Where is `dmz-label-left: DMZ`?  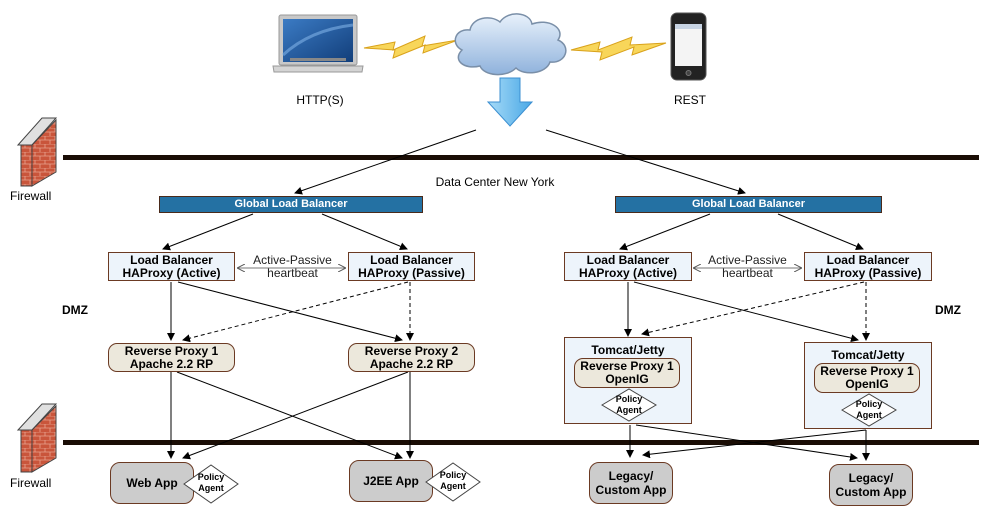
dmz-label-left: DMZ is located at coordinates (75, 310).